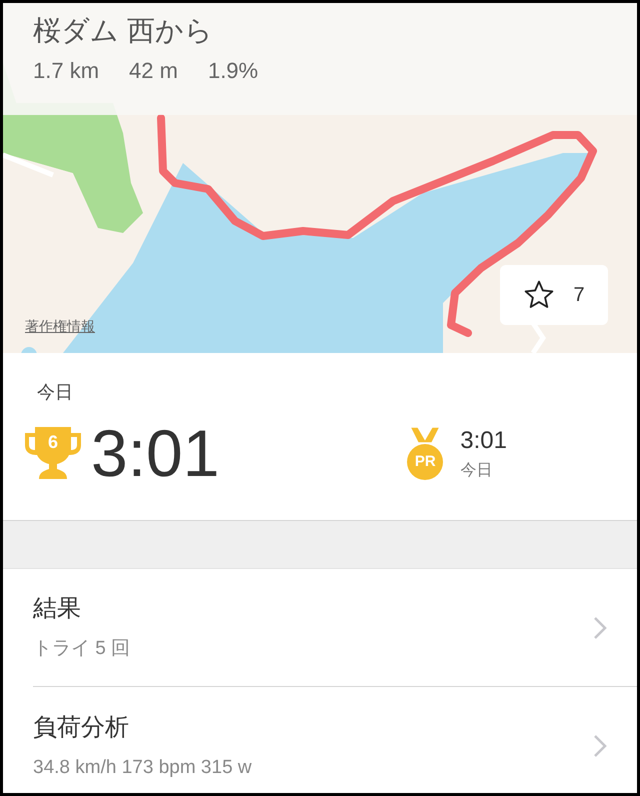 This screenshot has width=640, height=796. What do you see at coordinates (53, 453) in the screenshot?
I see `trophy-icon` at bounding box center [53, 453].